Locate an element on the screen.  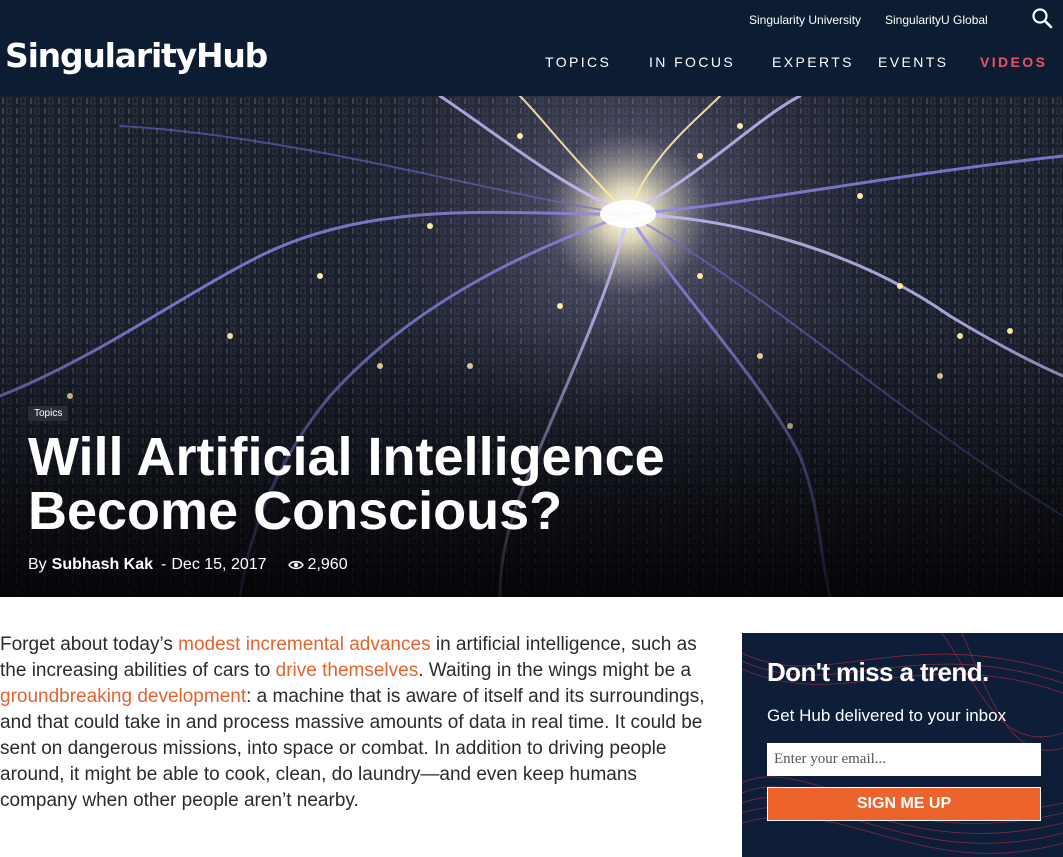
article-link-drive-themselves: drive themselves is located at coordinates (347, 670).